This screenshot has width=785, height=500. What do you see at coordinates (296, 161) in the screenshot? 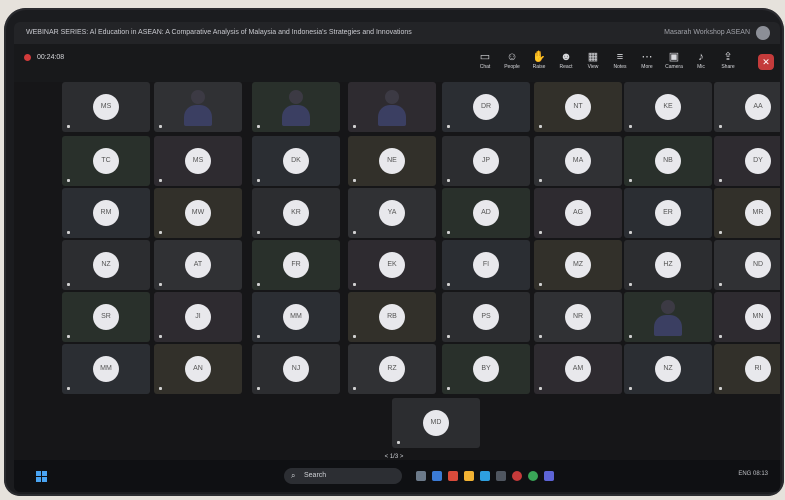
I see `participant-tile: DK` at bounding box center [296, 161].